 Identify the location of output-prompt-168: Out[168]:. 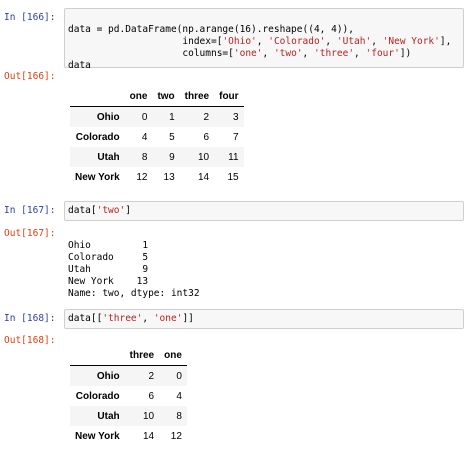
(30, 340).